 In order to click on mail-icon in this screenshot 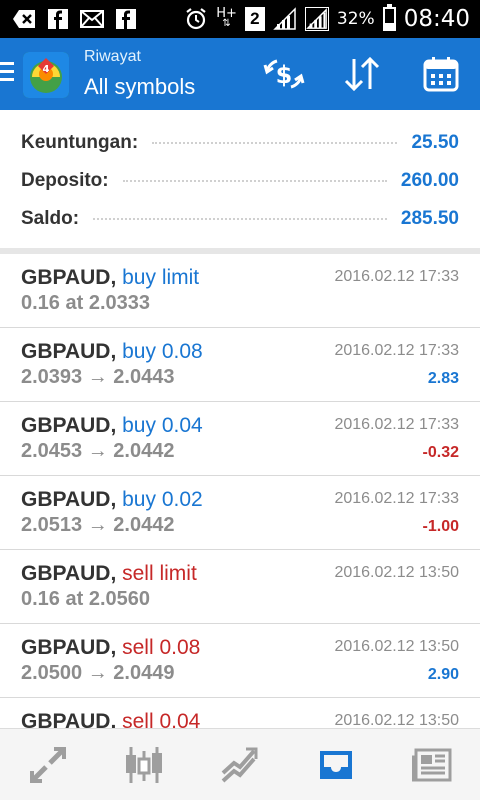, I will do `click(92, 19)`.